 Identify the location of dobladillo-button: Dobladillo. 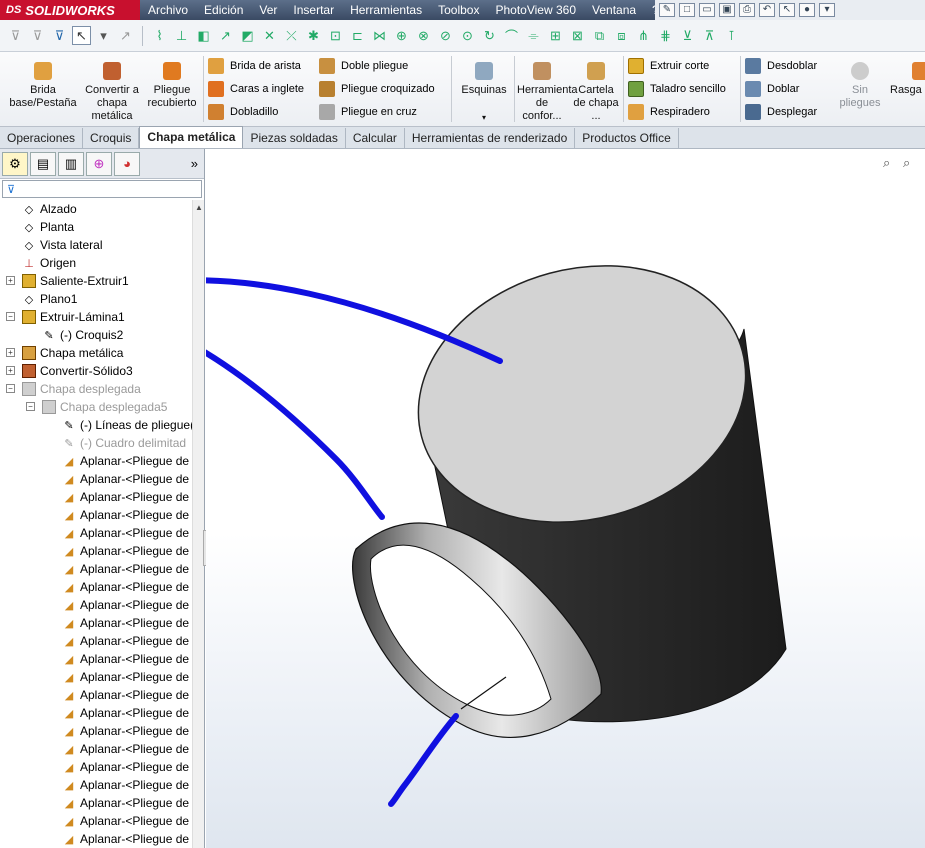
(243, 112).